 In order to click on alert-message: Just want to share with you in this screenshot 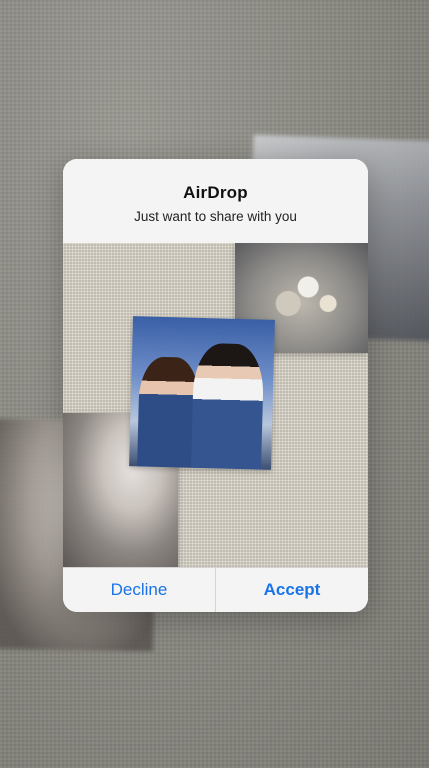, I will do `click(215, 216)`.